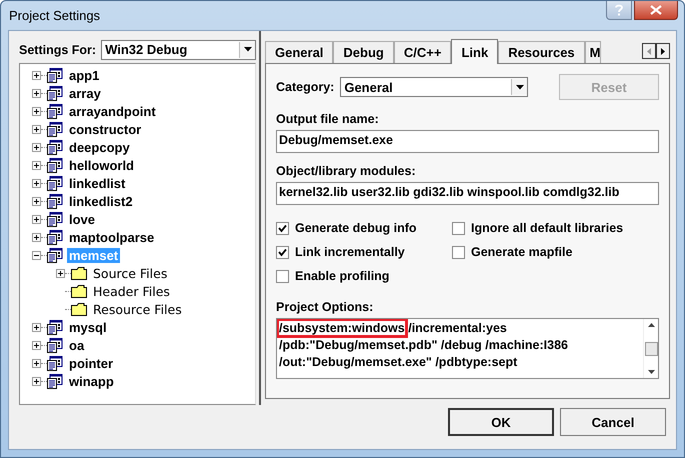  What do you see at coordinates (541, 52) in the screenshot?
I see `tab: Resources` at bounding box center [541, 52].